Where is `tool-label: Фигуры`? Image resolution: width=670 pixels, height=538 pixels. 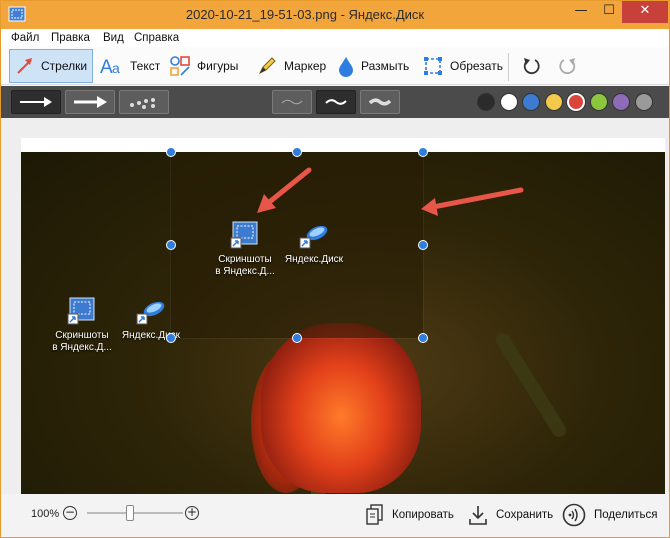 tool-label: Фигуры is located at coordinates (218, 66).